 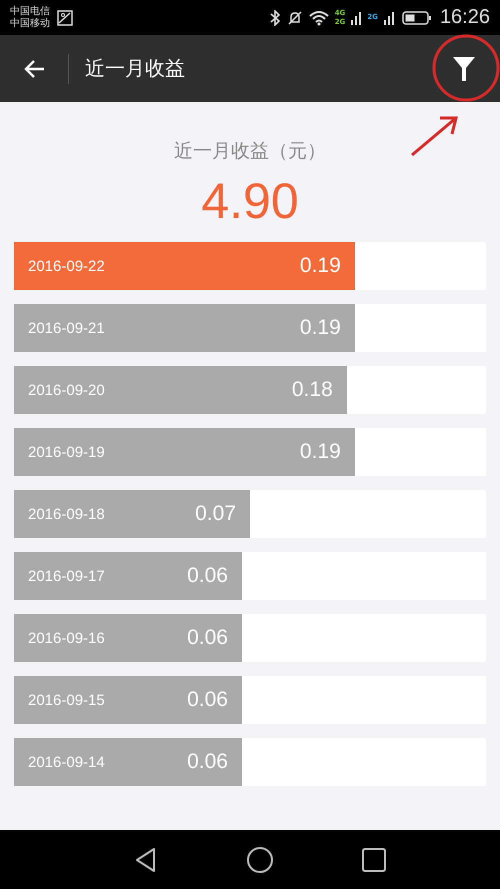 I want to click on annotation-arrow, so click(x=434, y=136).